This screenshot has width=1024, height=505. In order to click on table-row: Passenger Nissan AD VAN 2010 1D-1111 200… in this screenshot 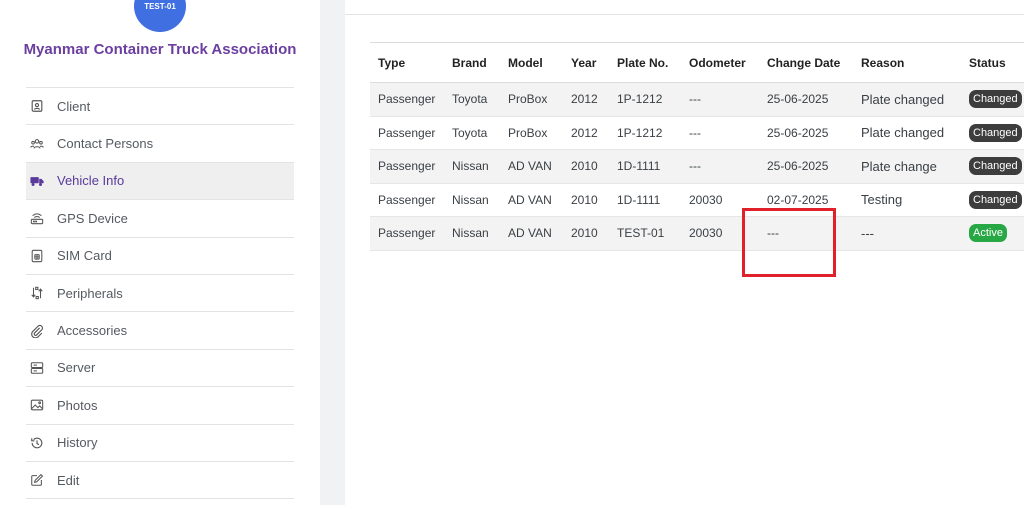, I will do `click(697, 200)`.